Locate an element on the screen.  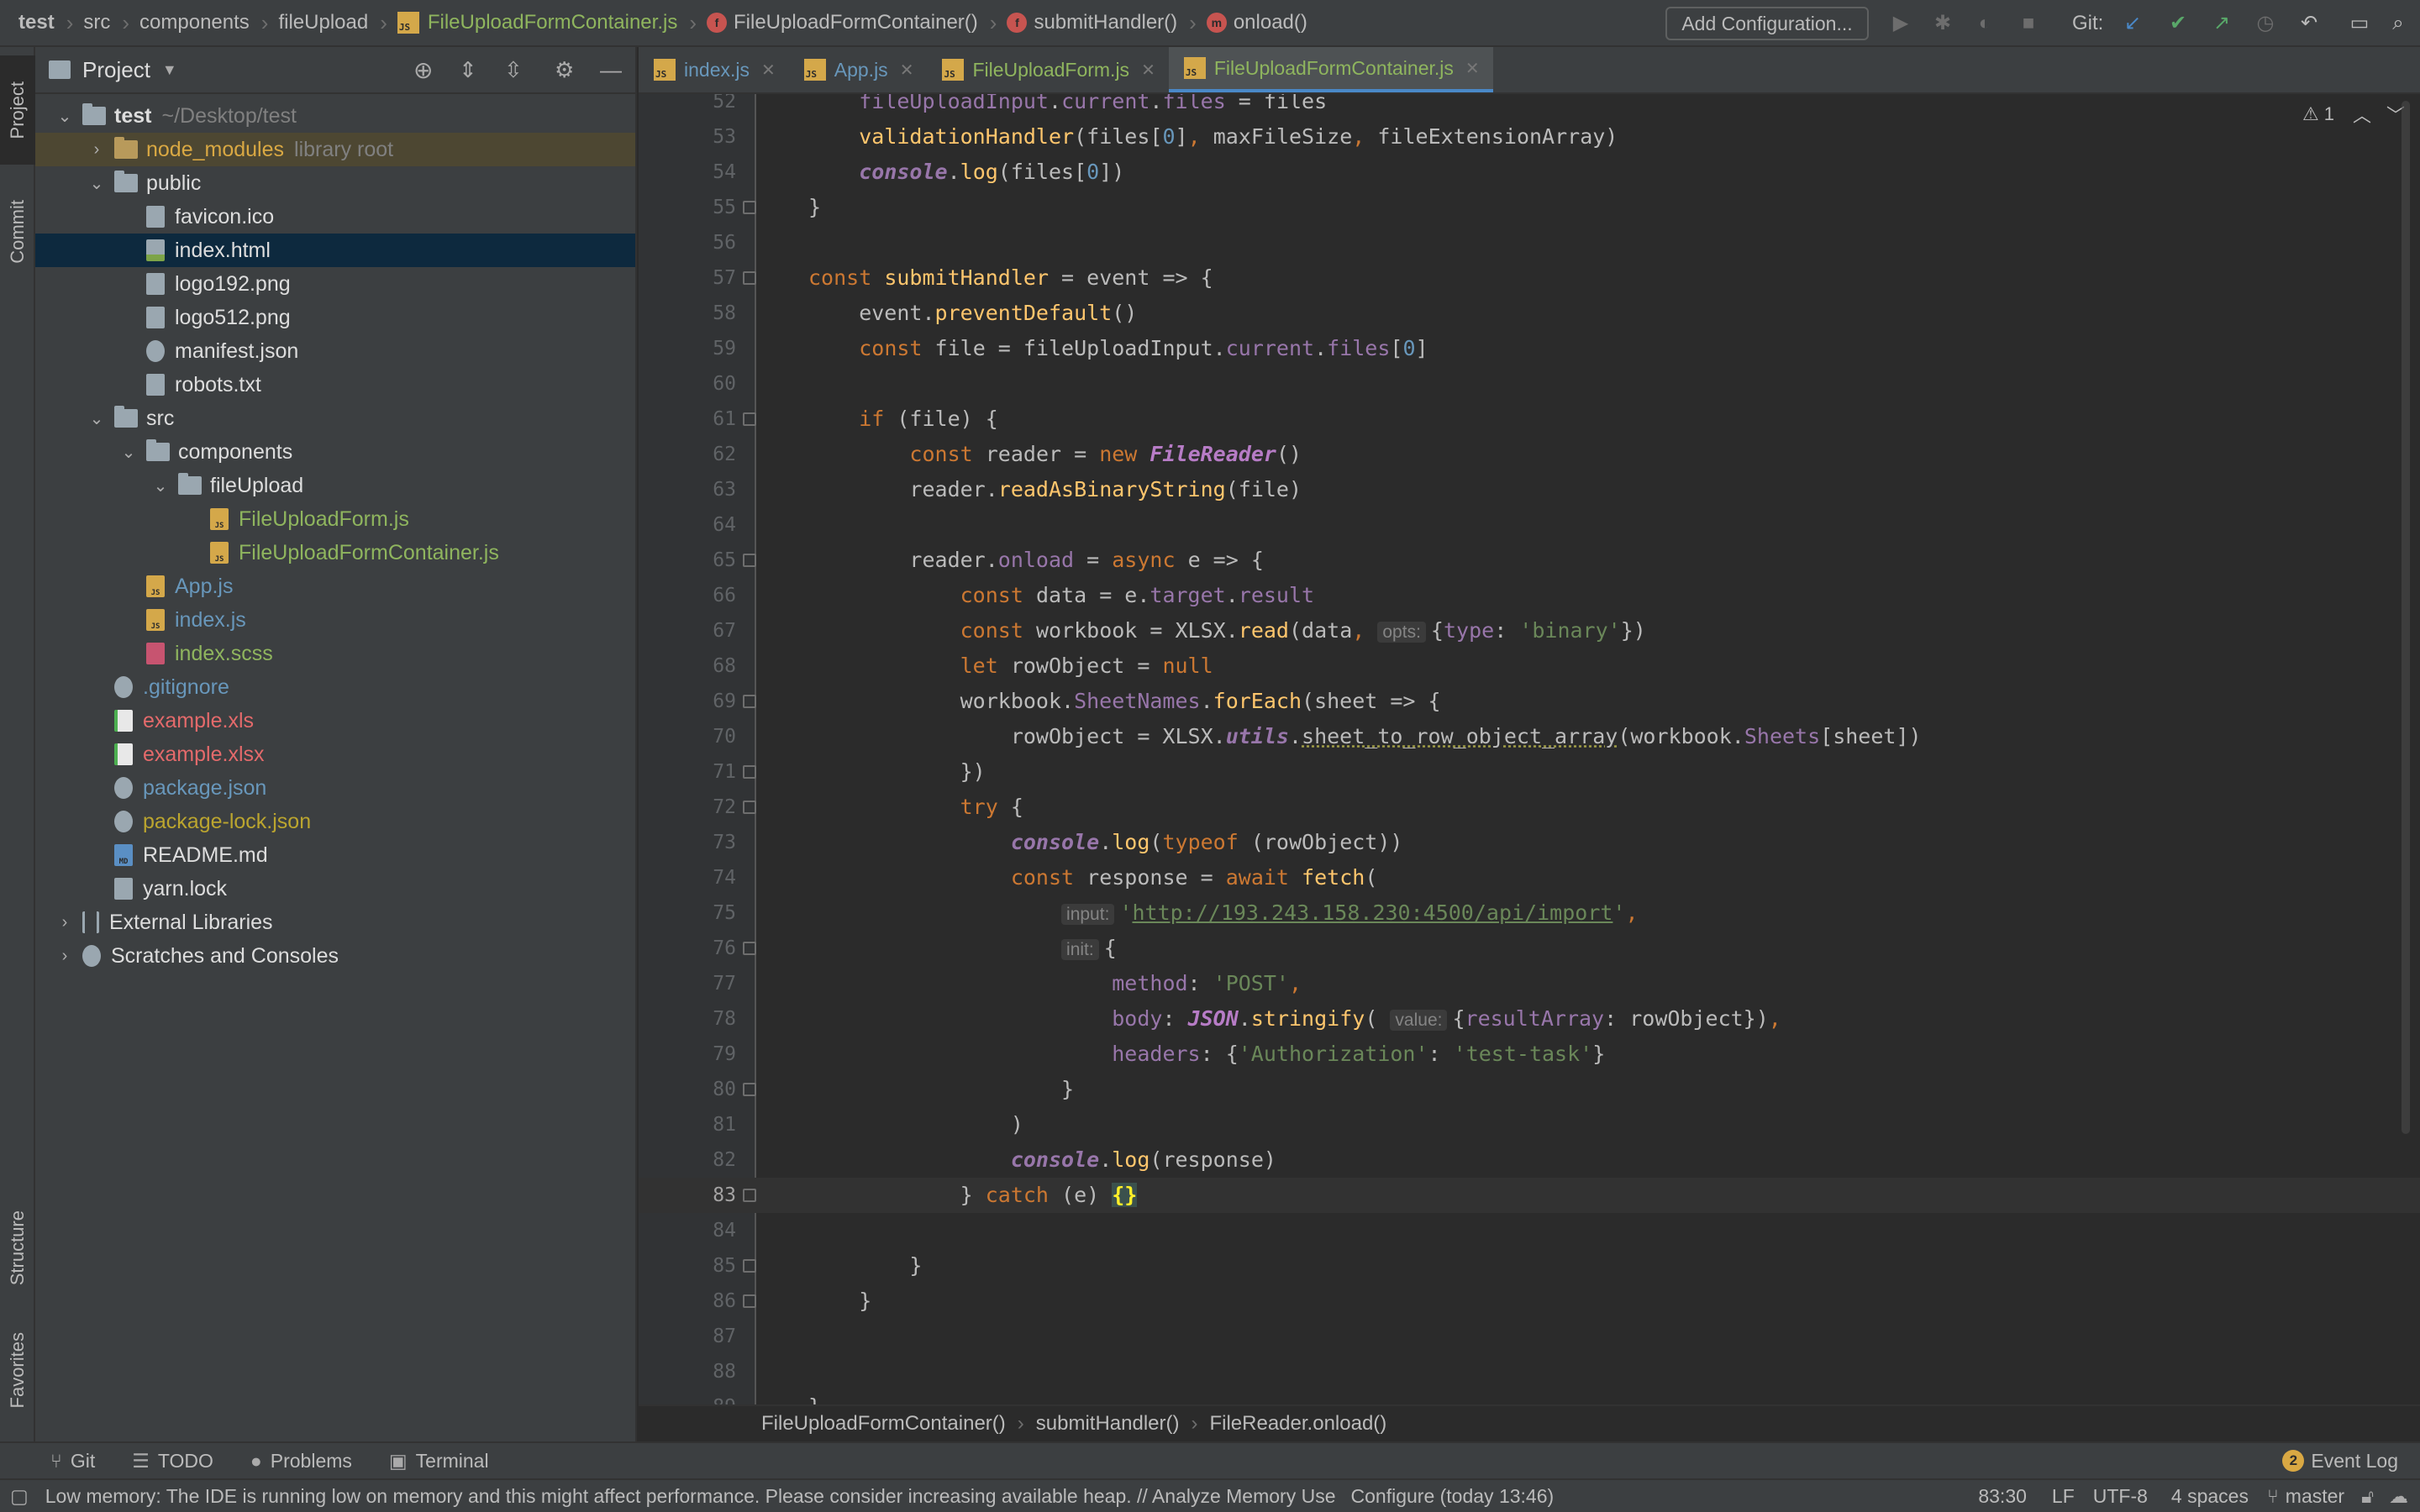
tree-item: package-lock.json is located at coordinates (335, 821).